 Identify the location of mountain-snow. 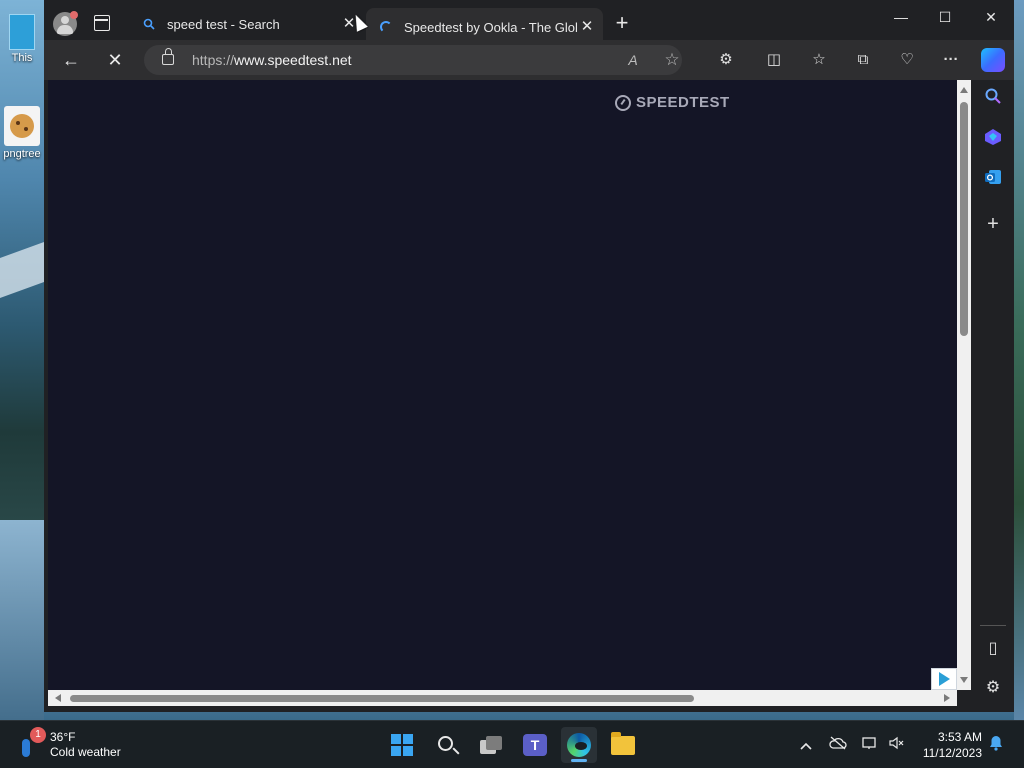
(22, 270).